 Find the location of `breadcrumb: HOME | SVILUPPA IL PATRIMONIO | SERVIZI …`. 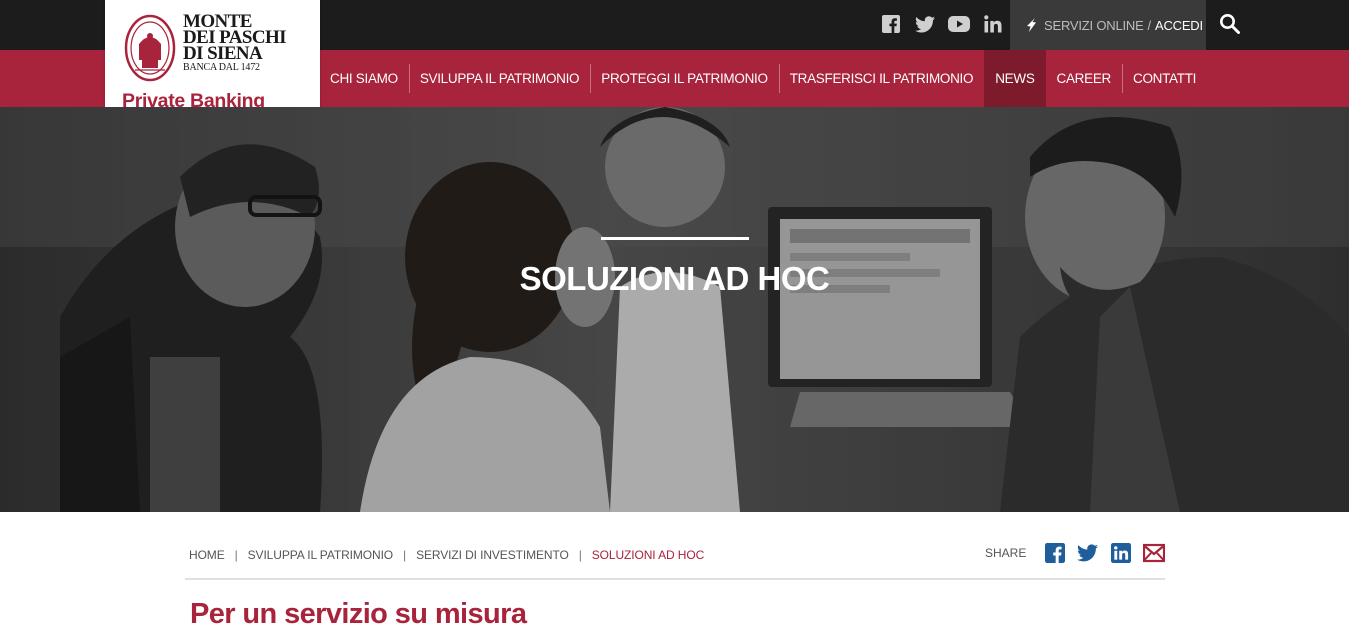

breadcrumb: HOME | SVILUPPA IL PATRIMONIO | SERVIZI … is located at coordinates (446, 555).